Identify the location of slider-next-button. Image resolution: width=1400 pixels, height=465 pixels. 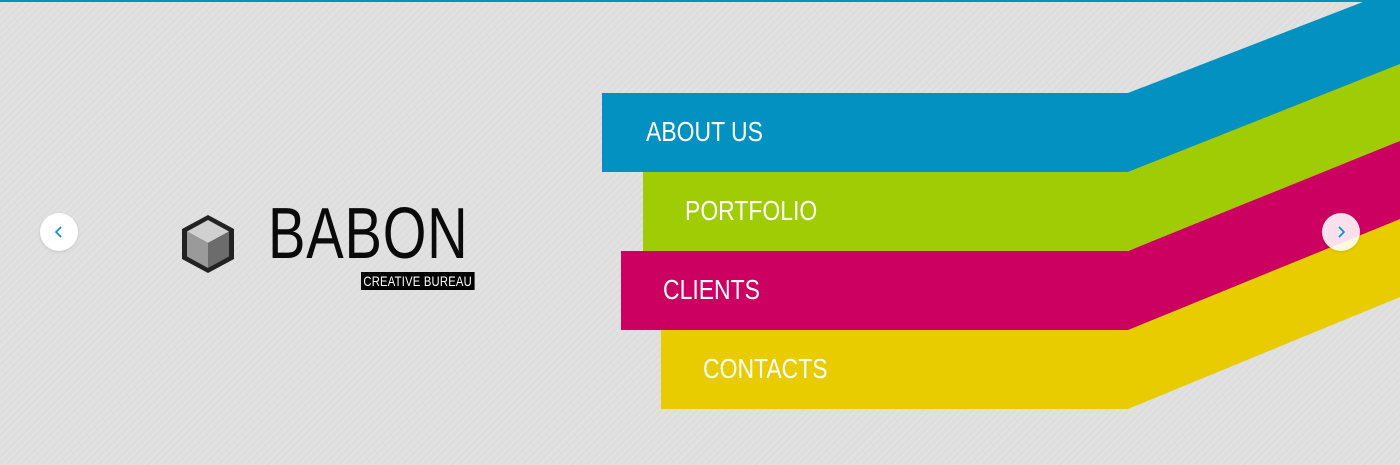
(1341, 232).